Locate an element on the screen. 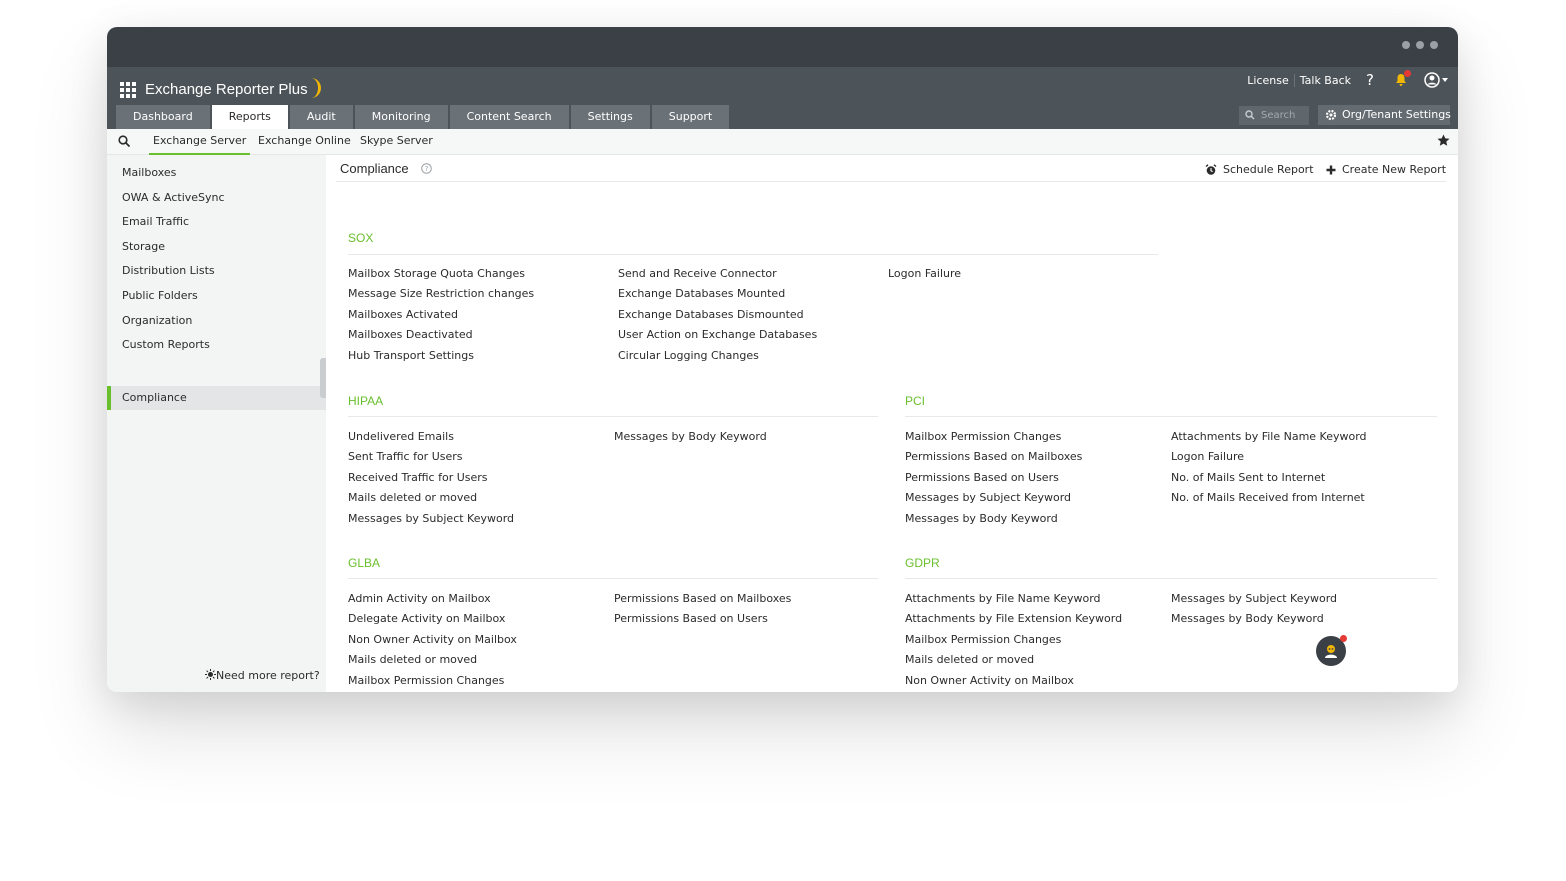 This screenshot has width=1566, height=881. sidebar-item-compliance: Compliance is located at coordinates (216, 398).